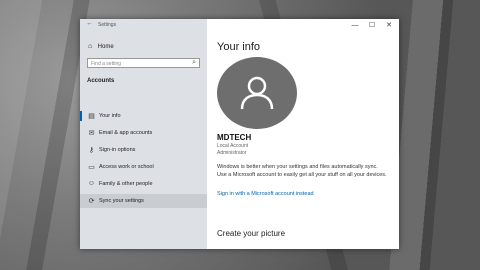 The height and width of the screenshot is (270, 480). Describe the element at coordinates (101, 81) in the screenshot. I see `section-title: Accounts` at that location.